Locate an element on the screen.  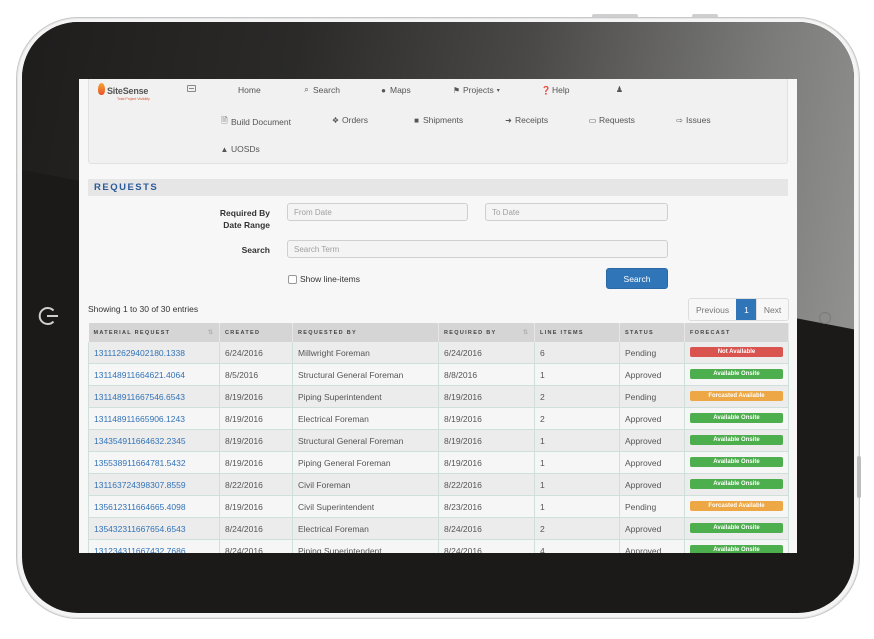
sort-icon: ⇅ is located at coordinates (525, 333).